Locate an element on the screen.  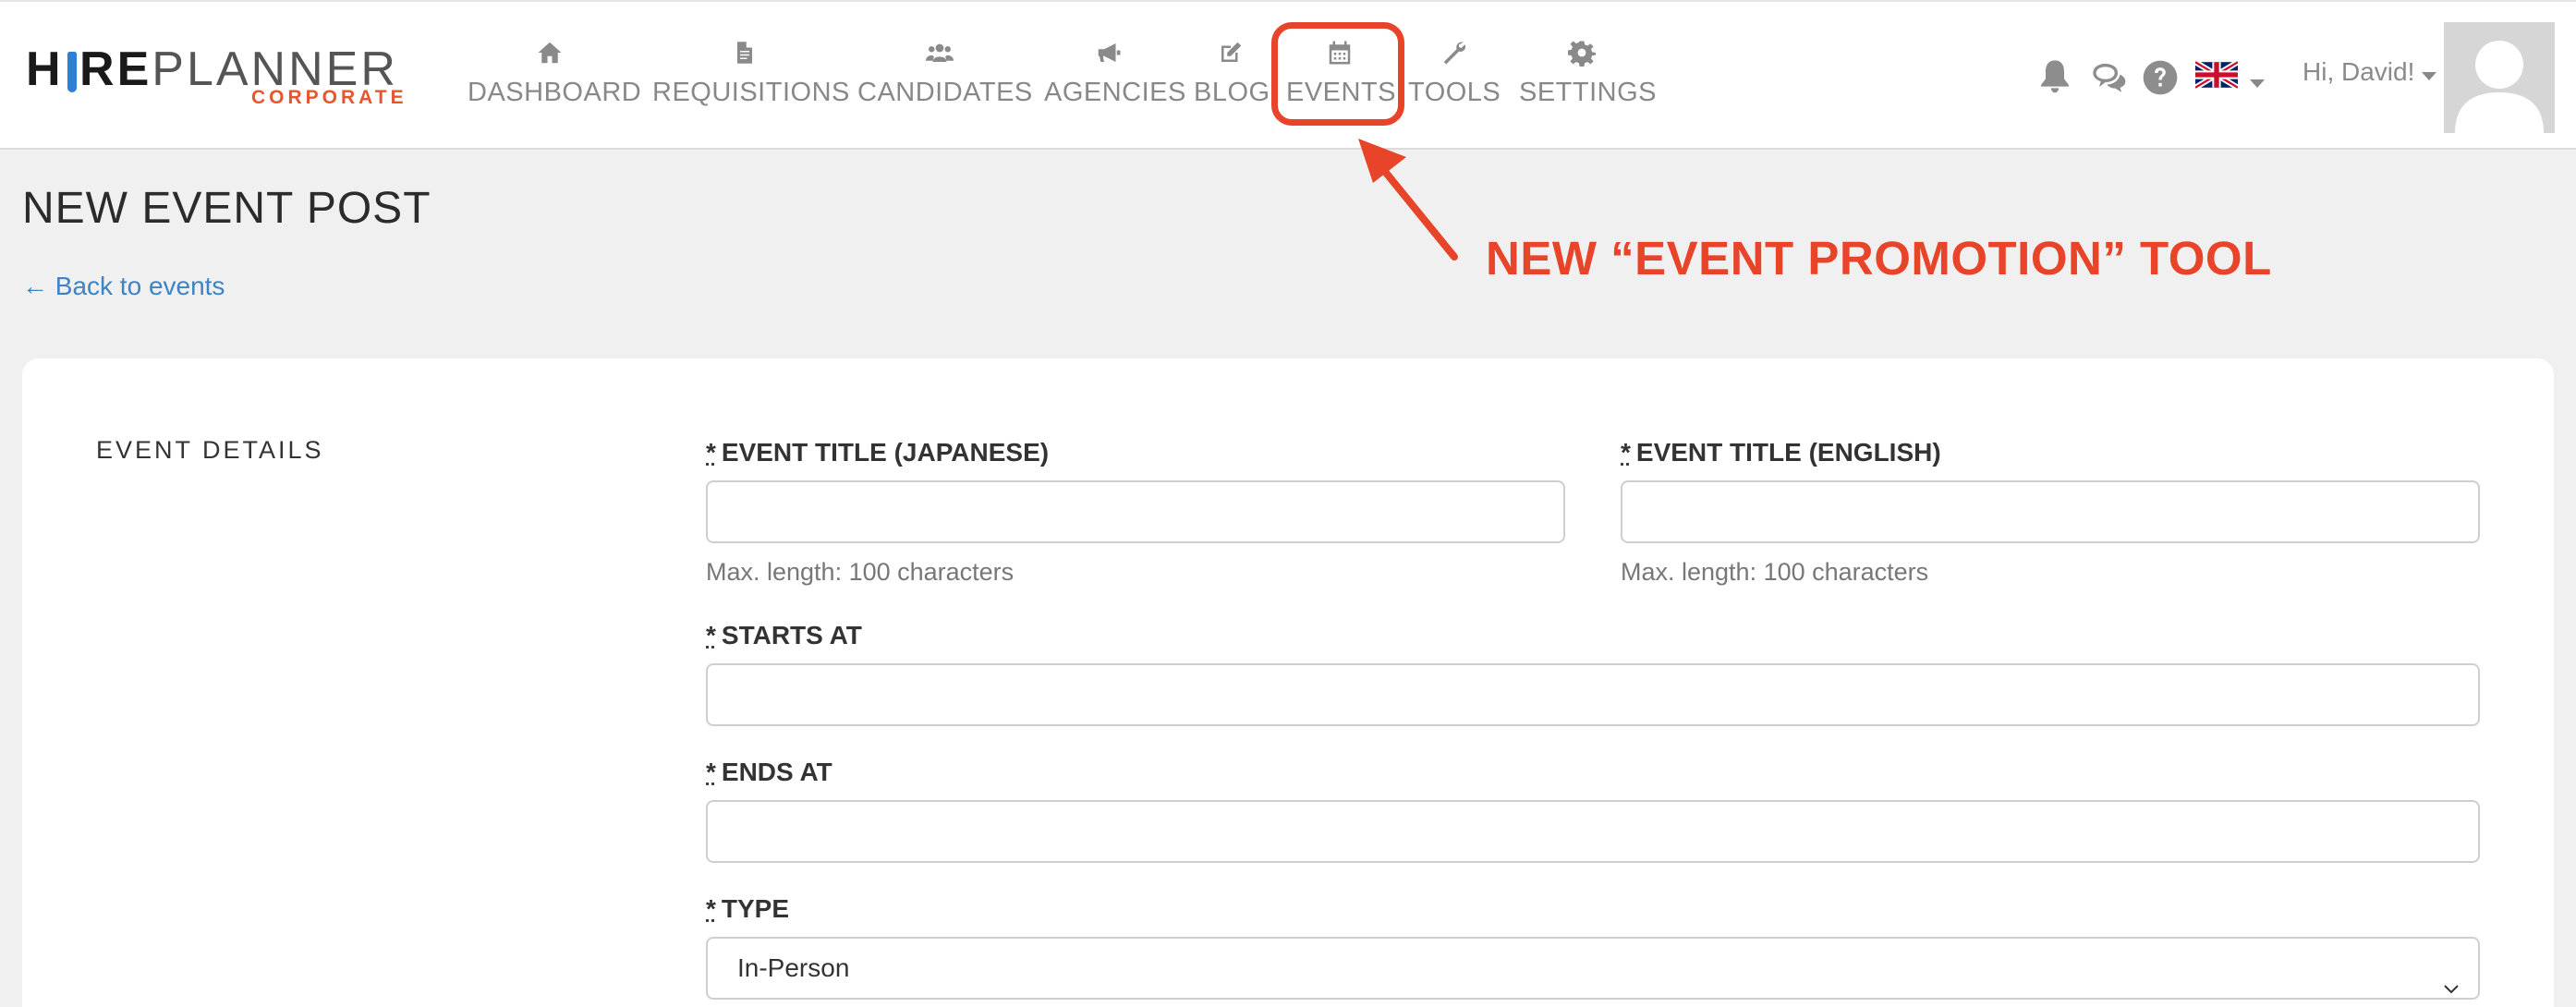
megaphone-icon is located at coordinates (1108, 55).